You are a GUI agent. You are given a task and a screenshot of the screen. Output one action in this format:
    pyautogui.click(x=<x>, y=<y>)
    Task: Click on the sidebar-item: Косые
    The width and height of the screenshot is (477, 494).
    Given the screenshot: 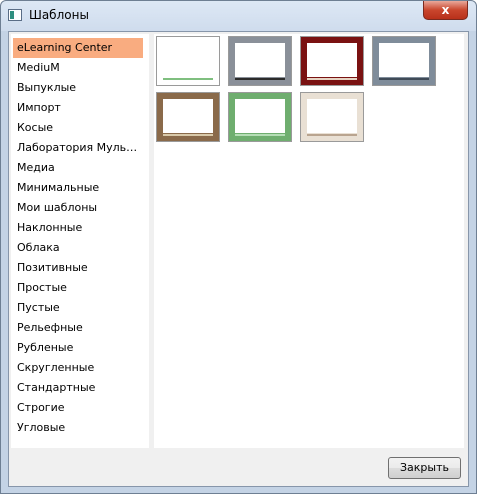 What is the action you would take?
    pyautogui.click(x=78, y=128)
    